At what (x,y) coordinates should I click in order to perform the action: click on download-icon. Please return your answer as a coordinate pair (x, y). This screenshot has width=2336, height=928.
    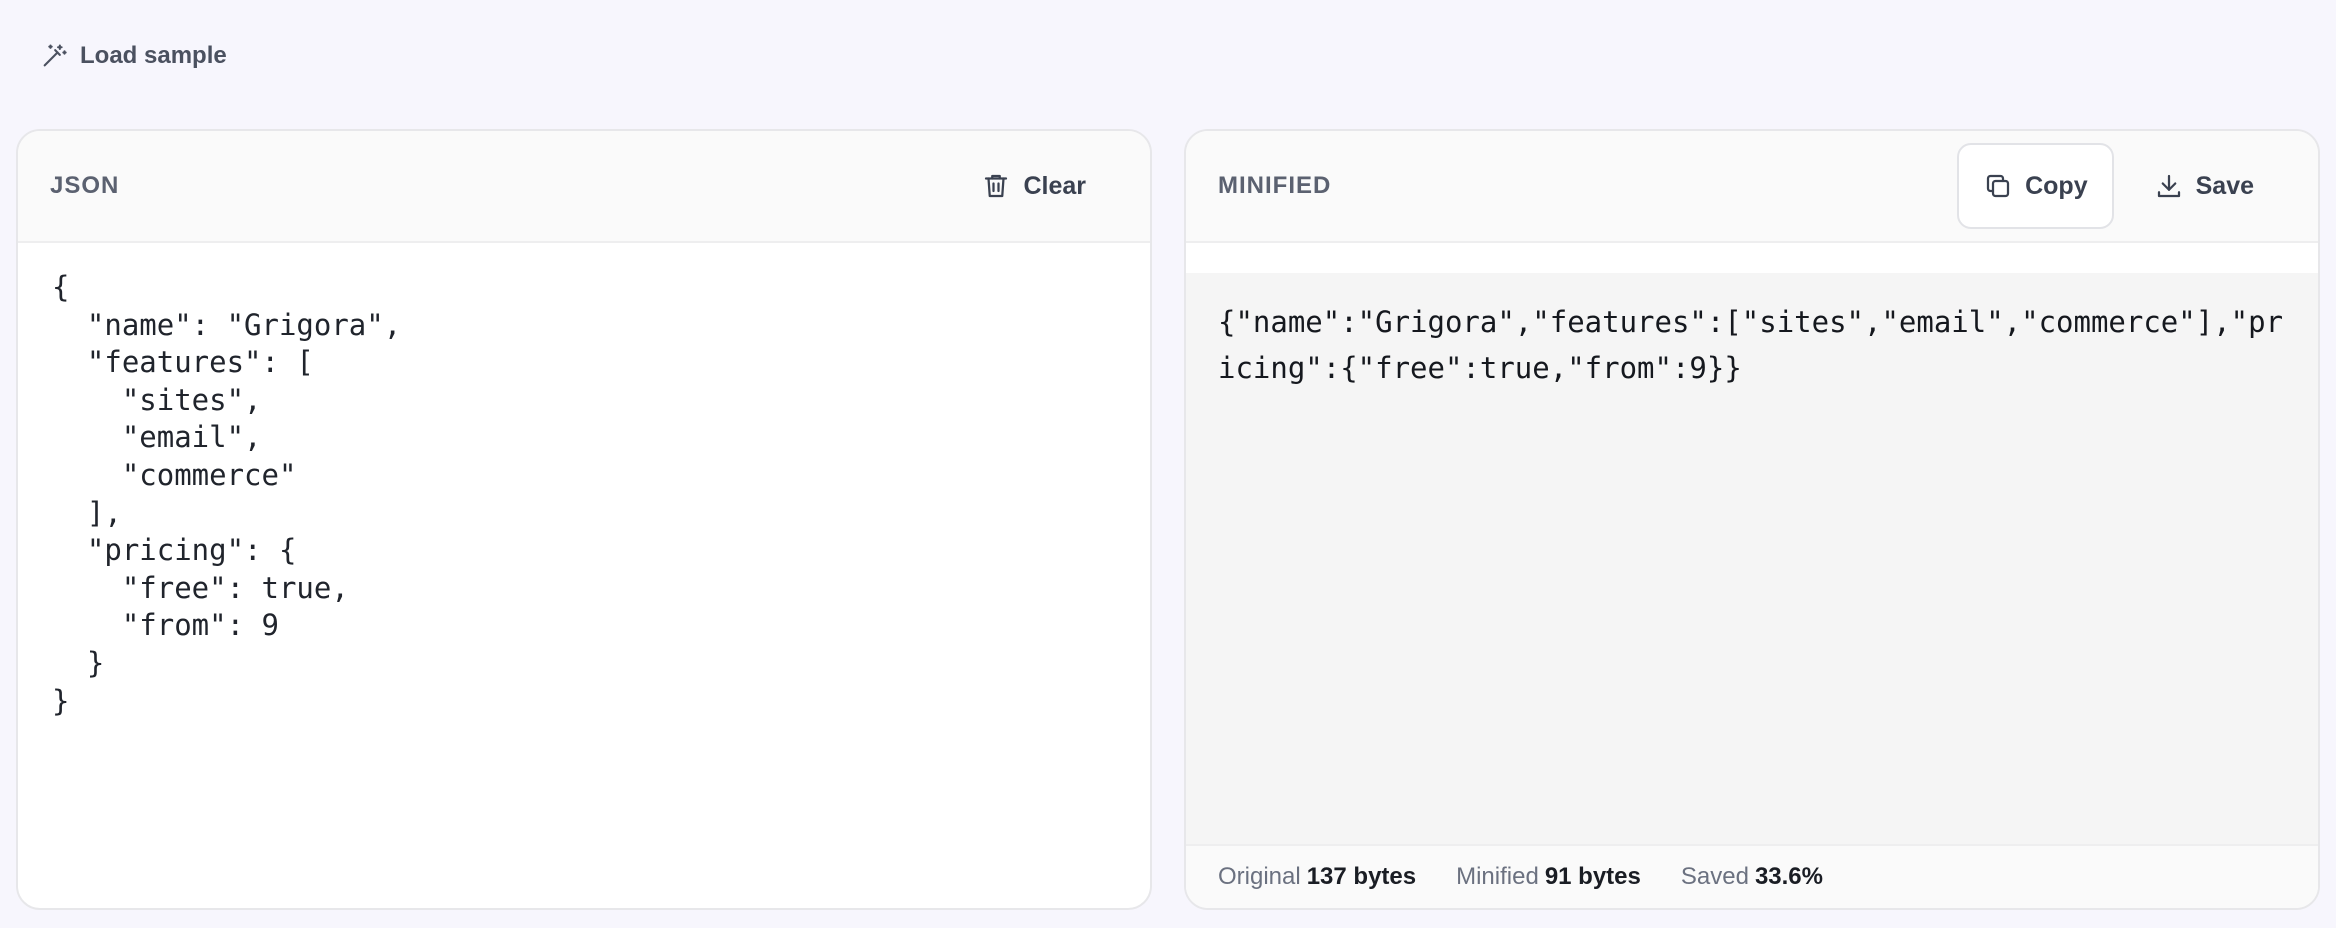
    Looking at the image, I should click on (2168, 186).